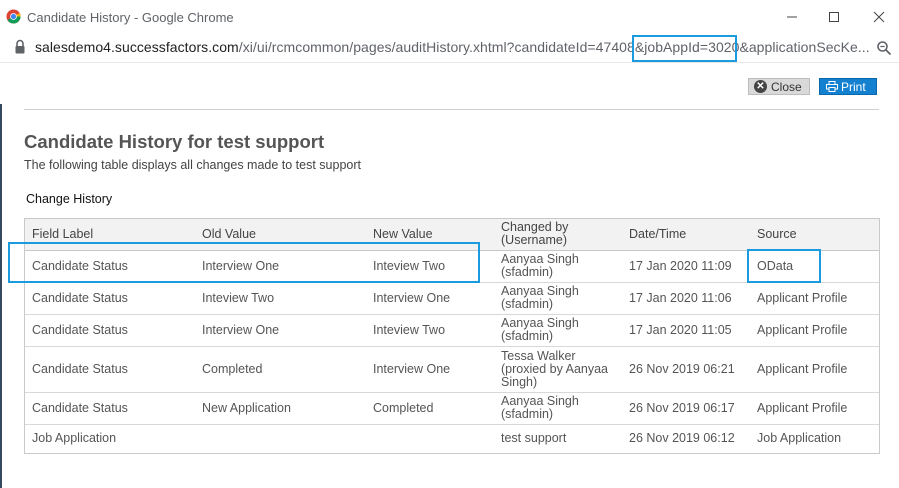 This screenshot has width=899, height=488. What do you see at coordinates (760, 86) in the screenshot?
I see `close-circle-icon: ✕` at bounding box center [760, 86].